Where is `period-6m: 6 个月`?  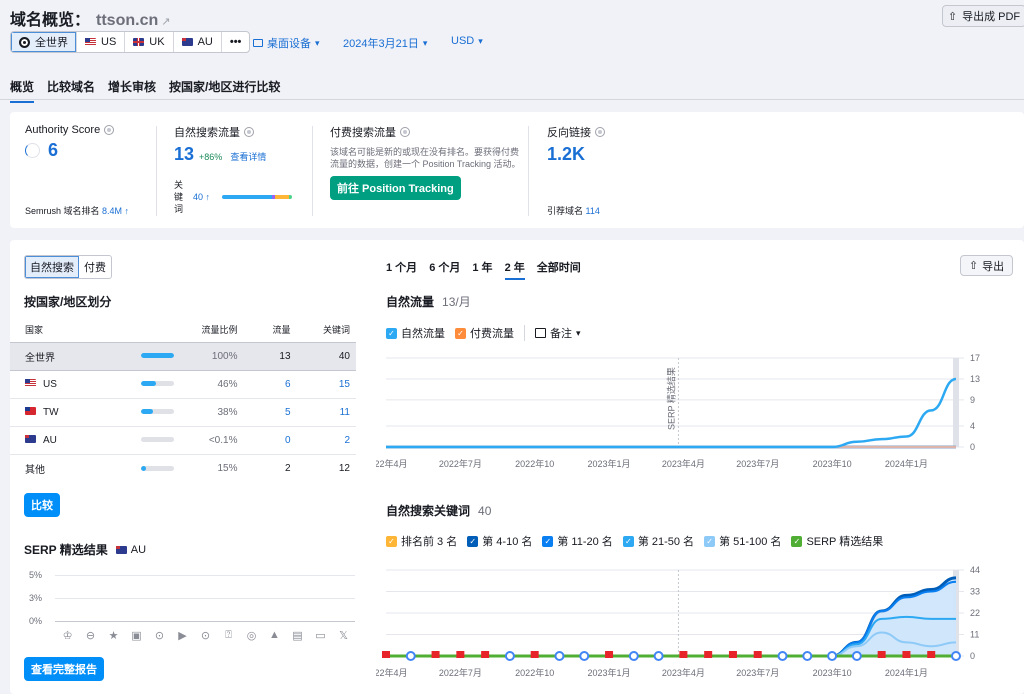 period-6m: 6 个月 is located at coordinates (444, 269).